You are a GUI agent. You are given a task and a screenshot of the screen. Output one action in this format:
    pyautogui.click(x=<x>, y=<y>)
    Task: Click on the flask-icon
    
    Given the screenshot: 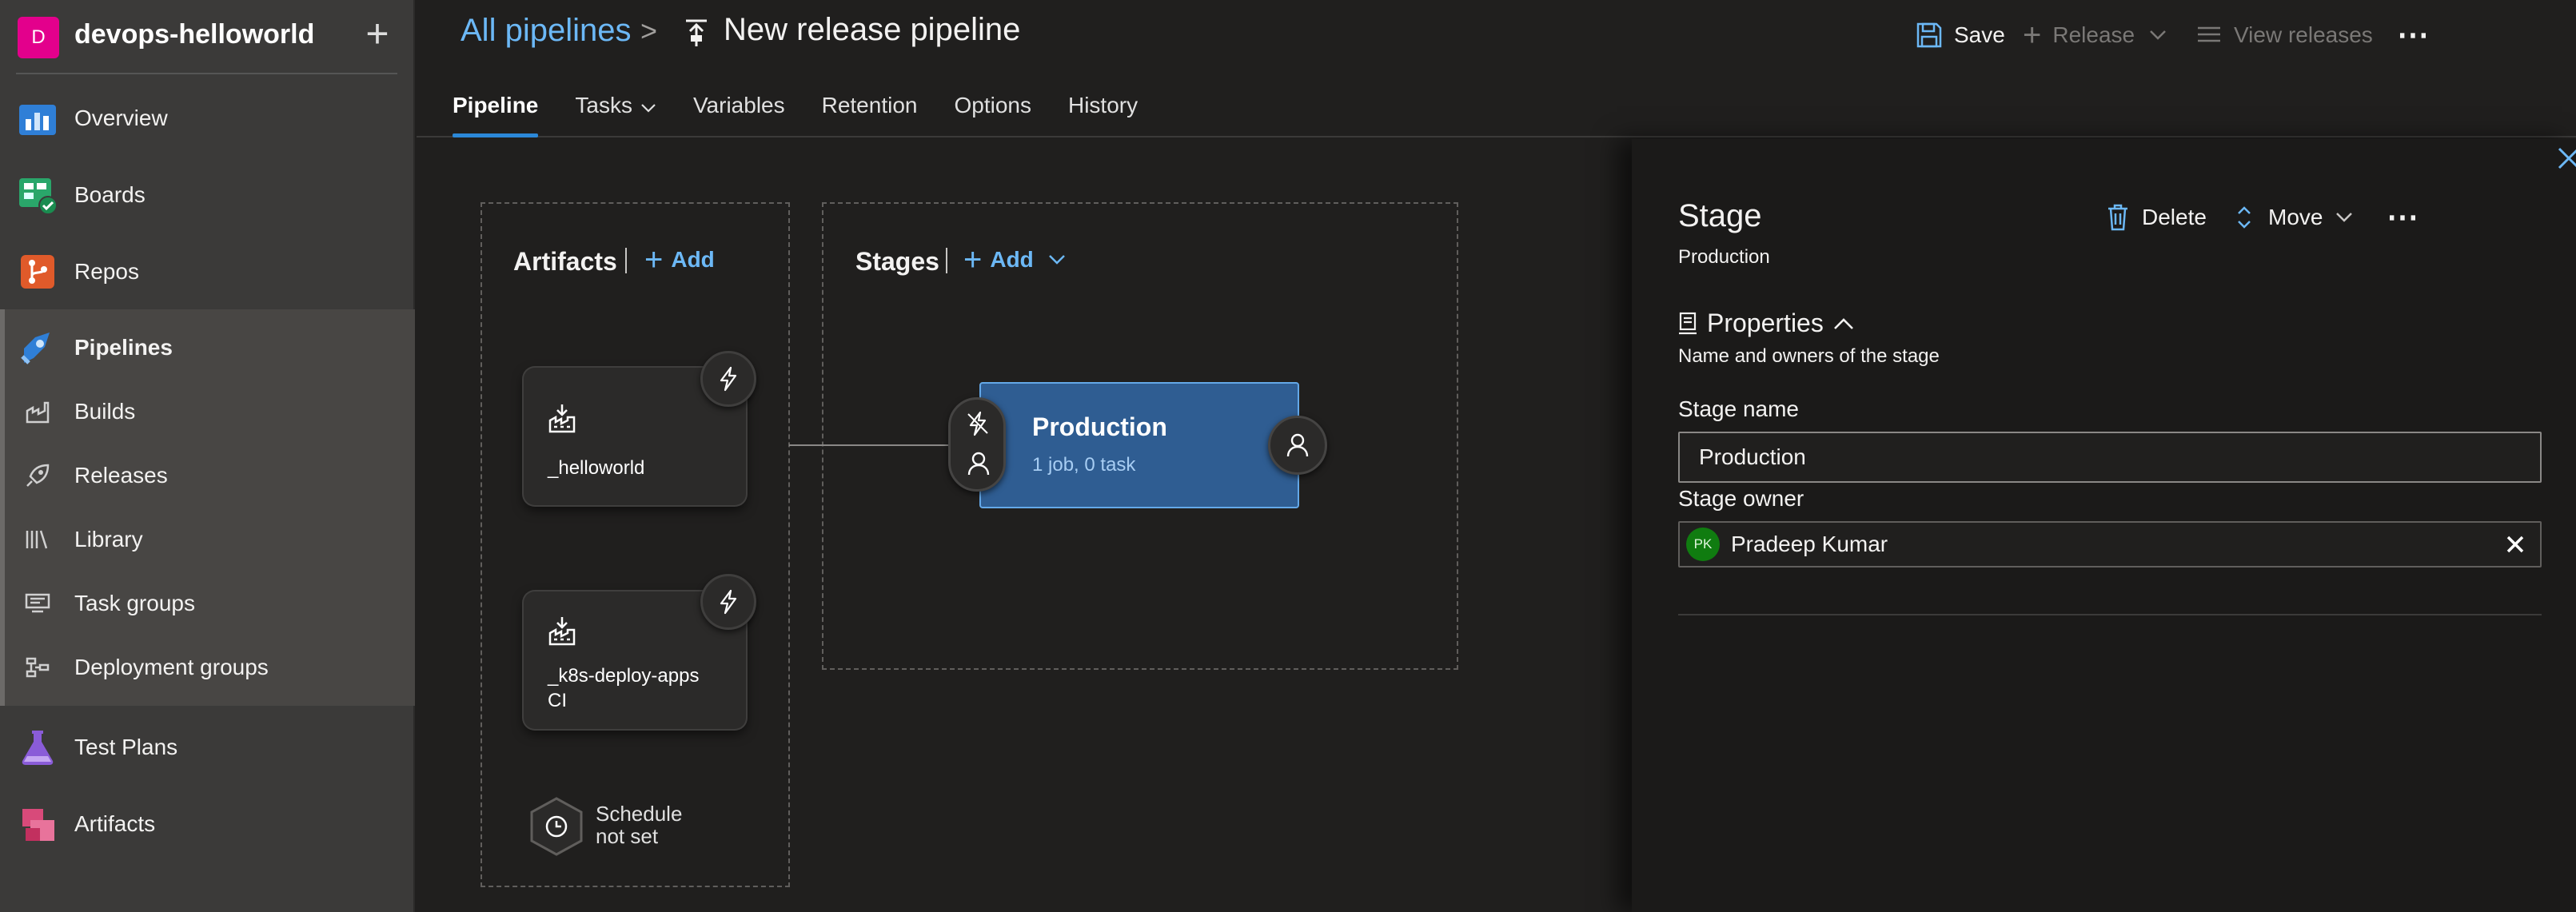 What is the action you would take?
    pyautogui.click(x=38, y=748)
    